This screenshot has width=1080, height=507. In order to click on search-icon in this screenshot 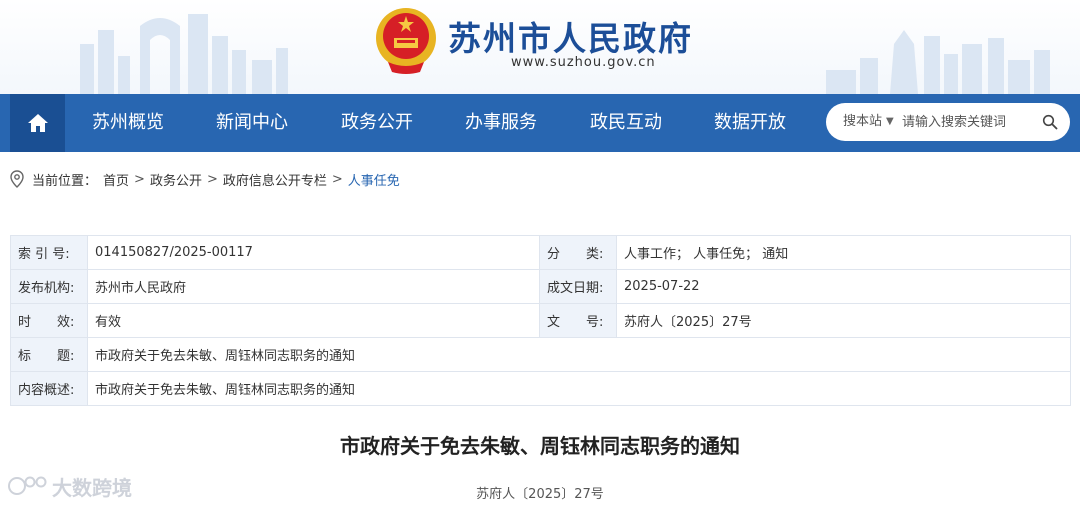, I will do `click(1050, 122)`.